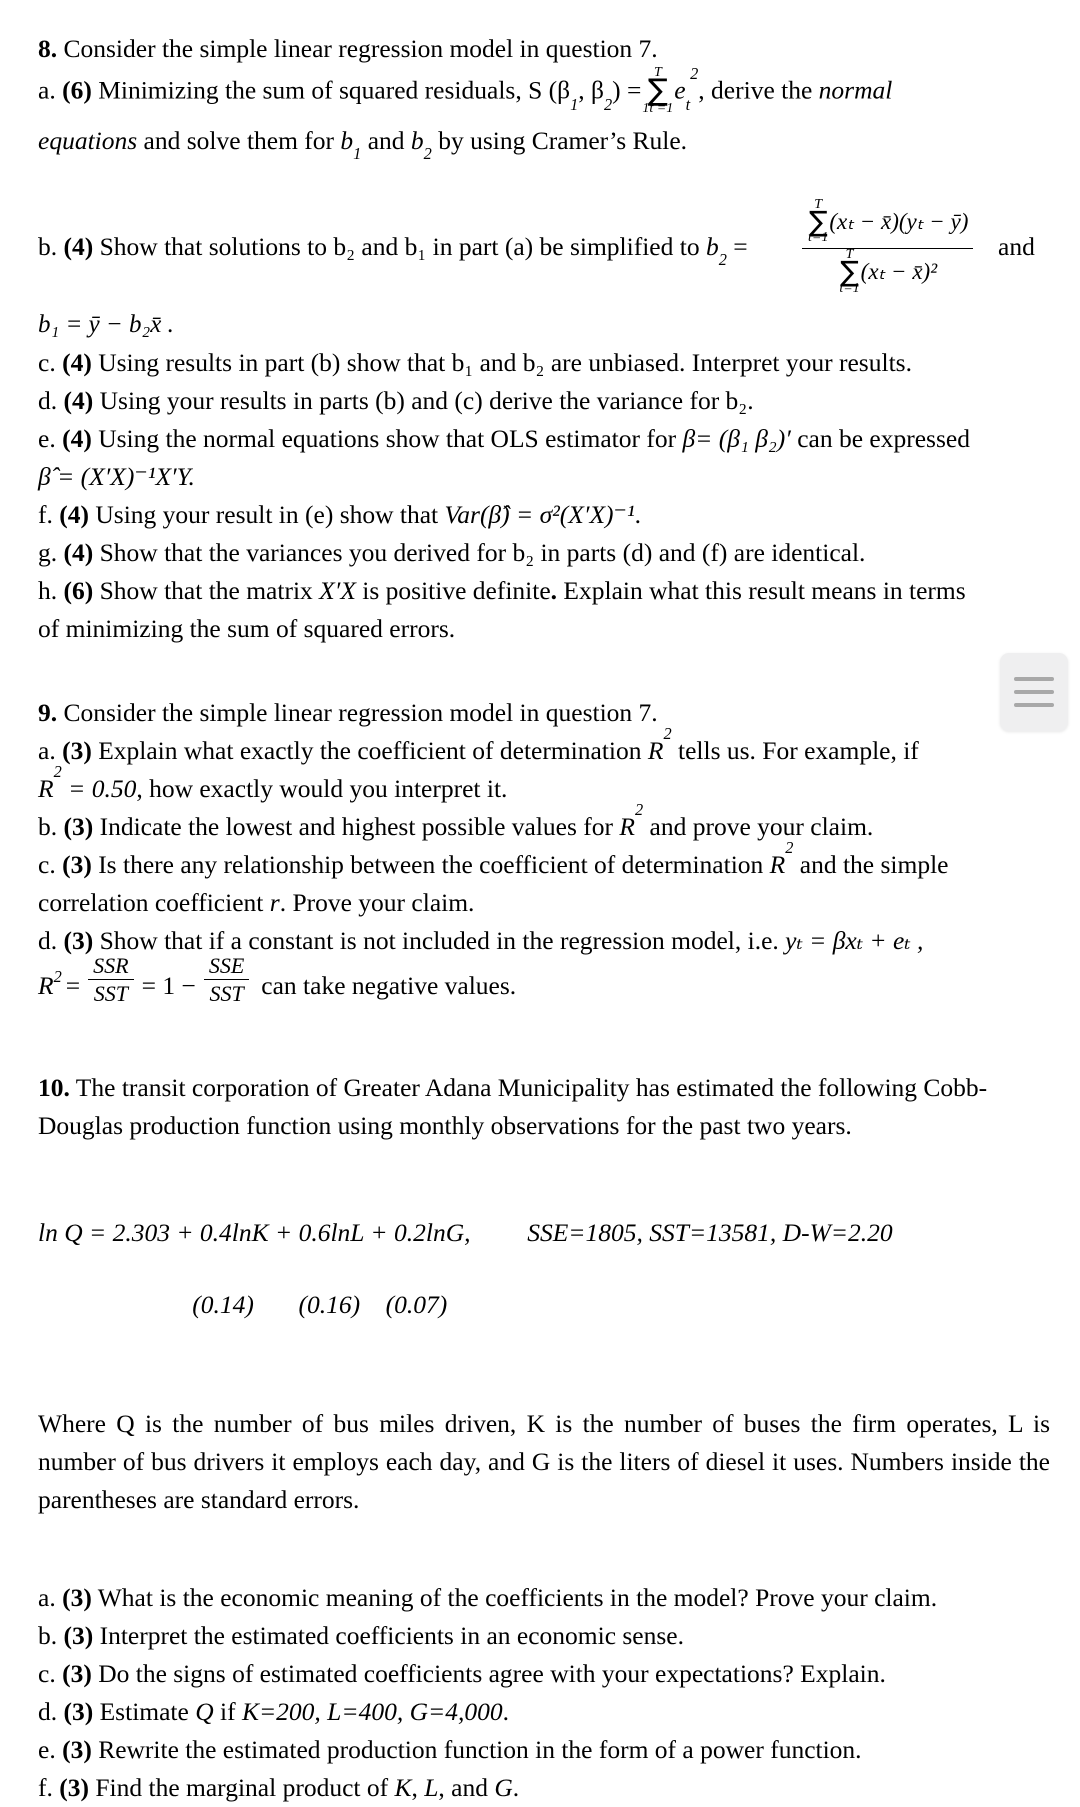 The height and width of the screenshot is (1807, 1080). Describe the element at coordinates (639, 810) in the screenshot. I see `r-squared-exponent-3: 2` at that location.